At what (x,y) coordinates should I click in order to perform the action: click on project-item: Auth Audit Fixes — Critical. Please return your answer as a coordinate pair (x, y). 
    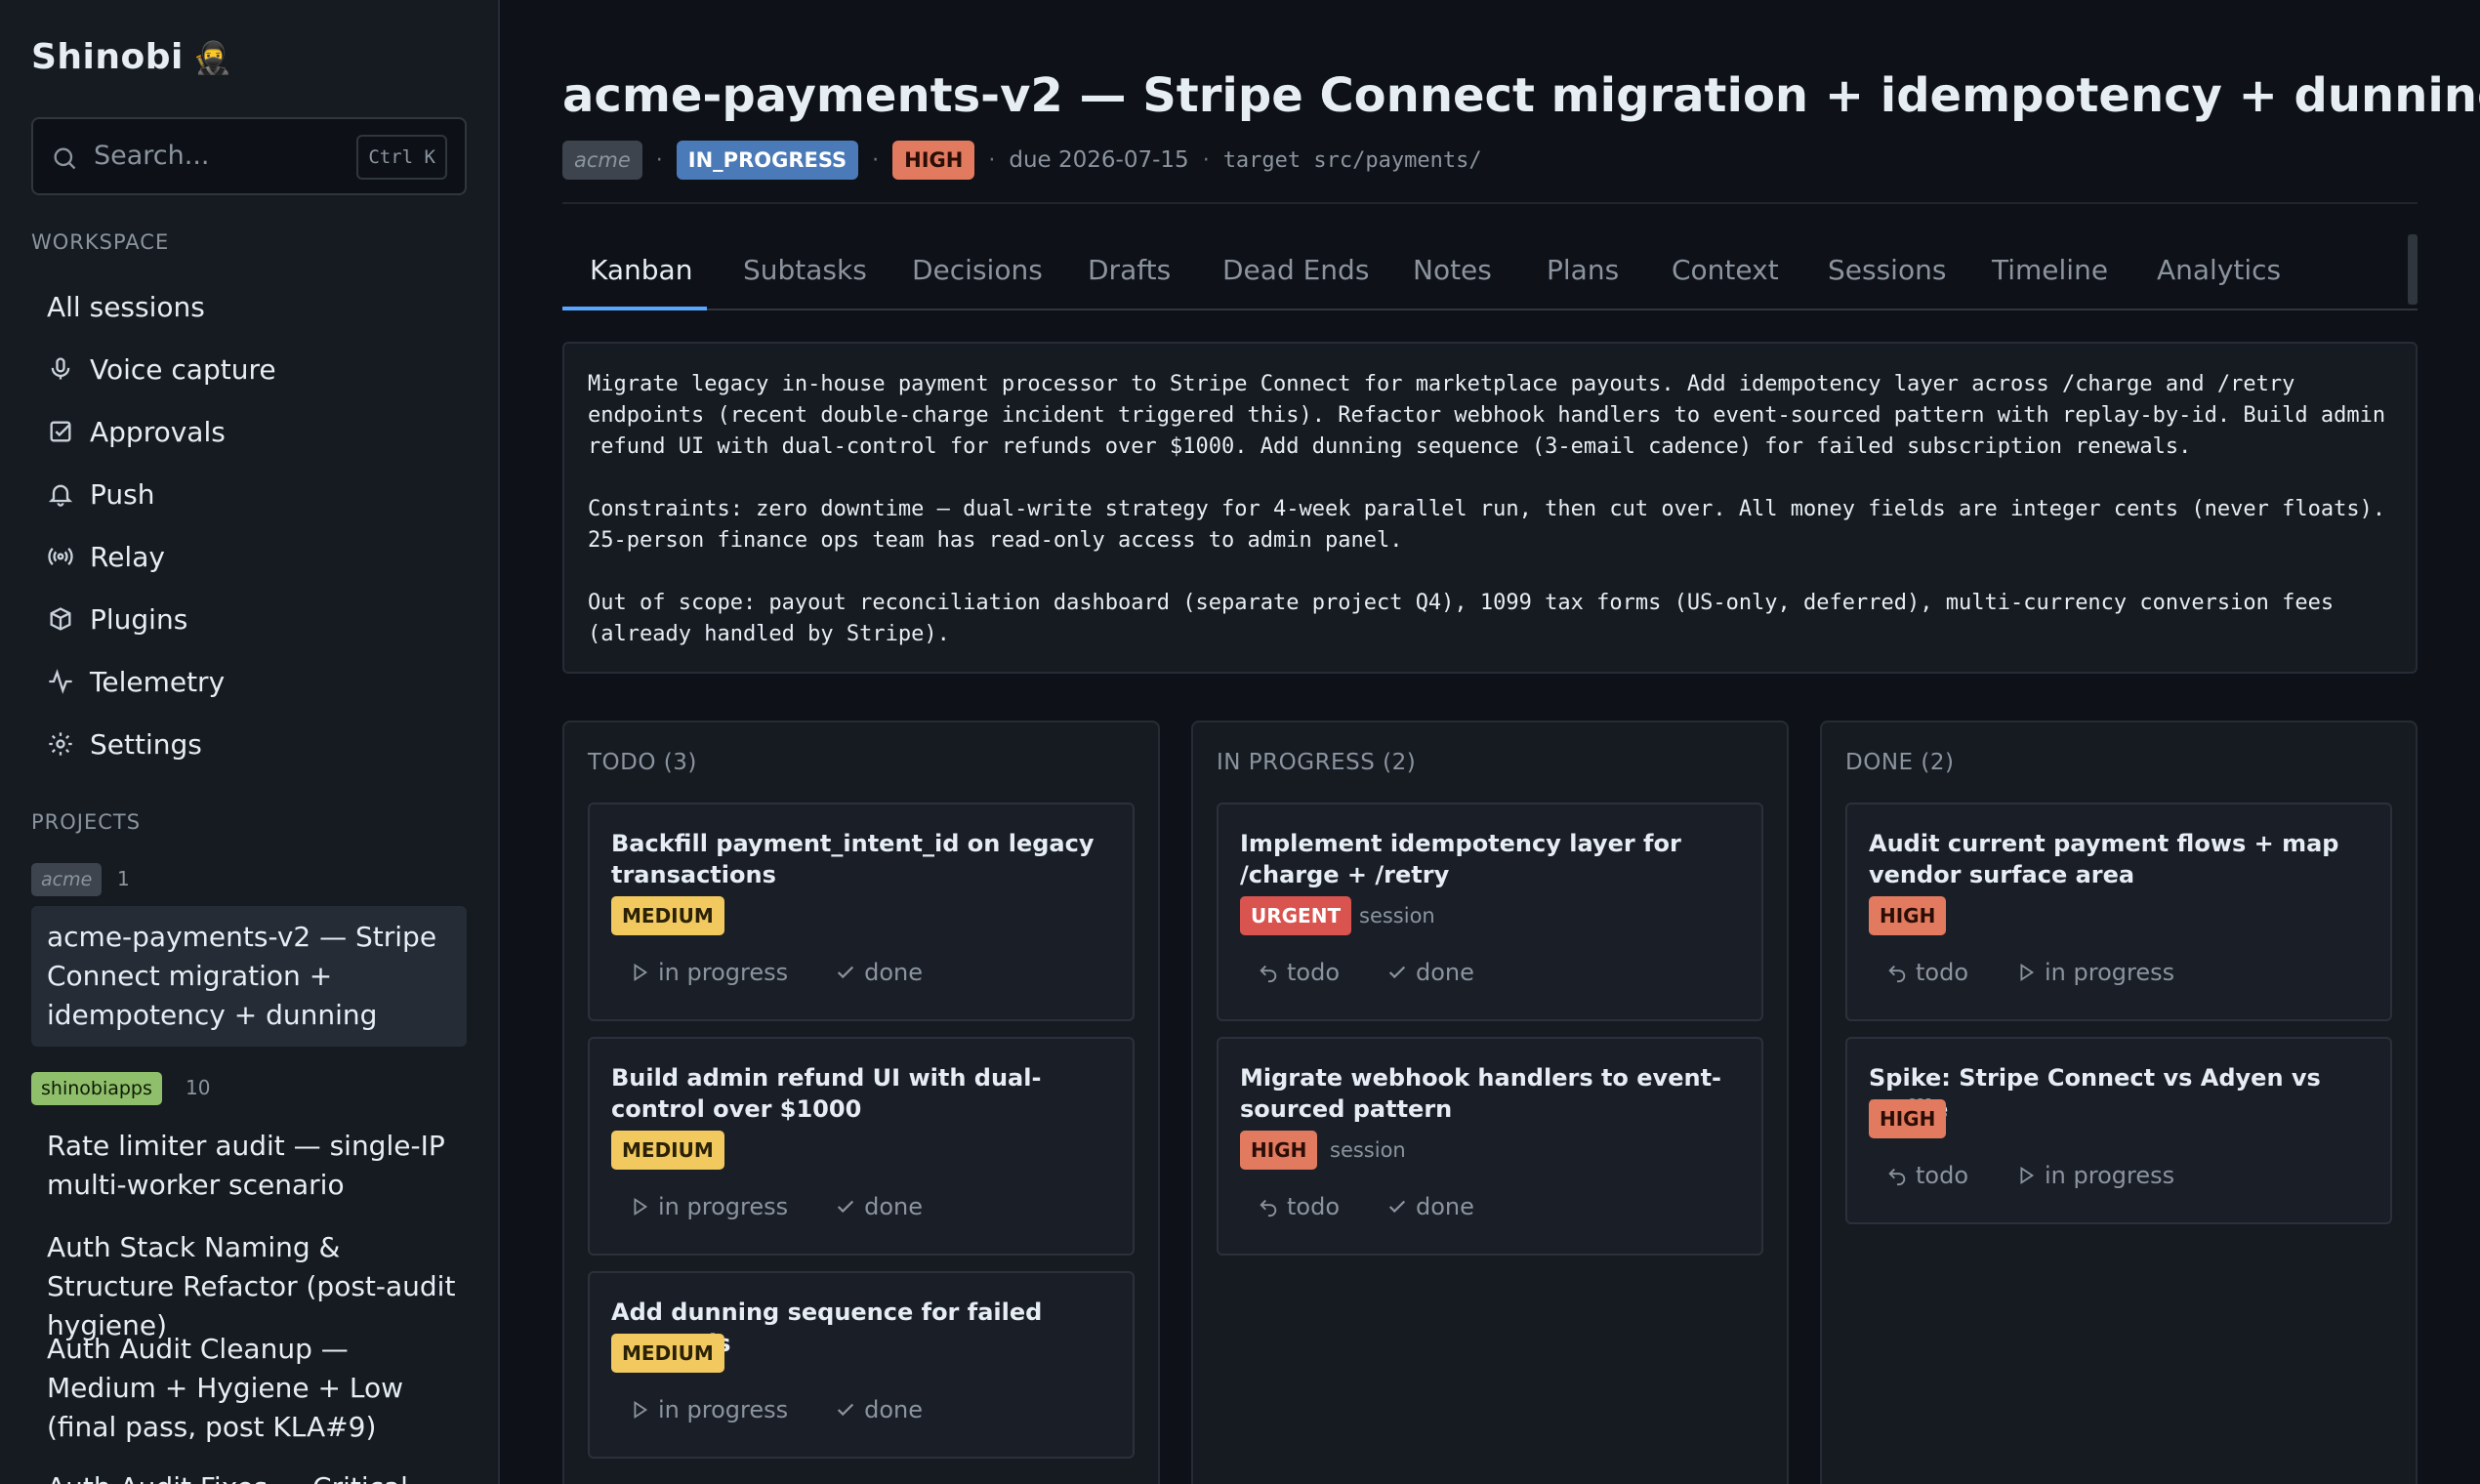
    Looking at the image, I should click on (252, 1476).